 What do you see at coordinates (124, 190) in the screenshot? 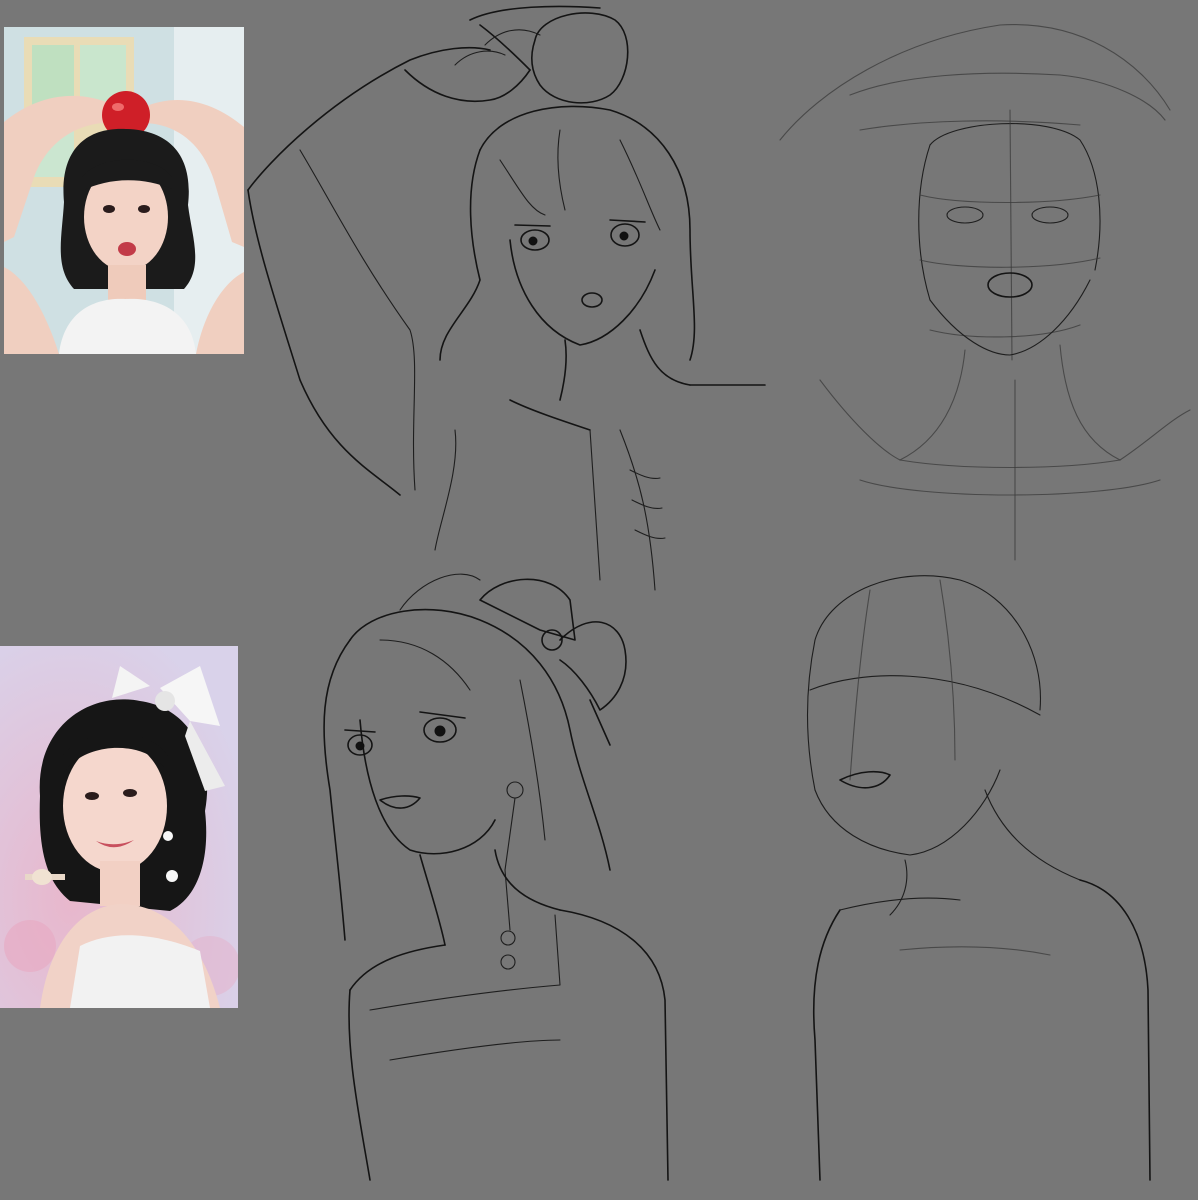
I see `reference-photo-apple` at bounding box center [124, 190].